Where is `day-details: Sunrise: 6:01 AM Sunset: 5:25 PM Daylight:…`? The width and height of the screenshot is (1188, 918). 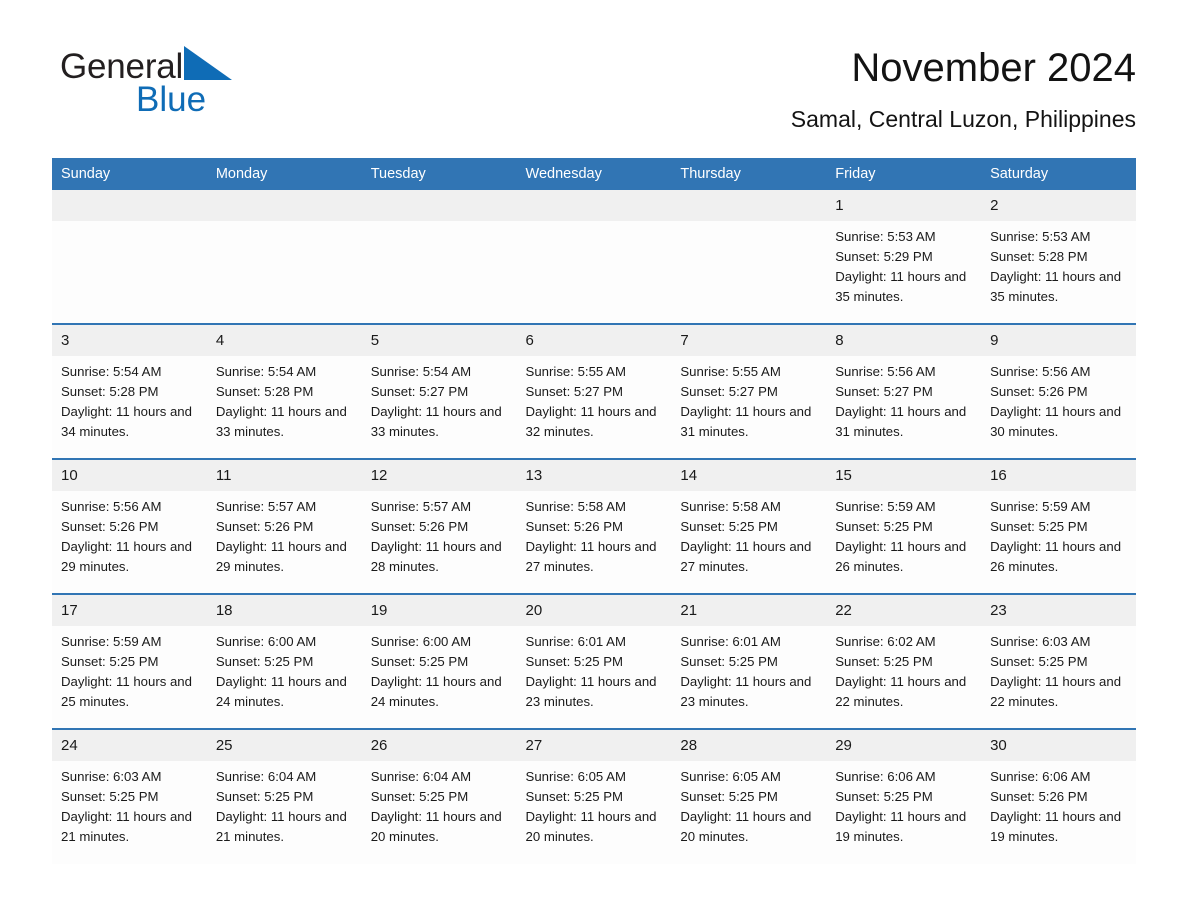
day-details: Sunrise: 6:01 AM Sunset: 5:25 PM Daylight:… is located at coordinates (748, 669).